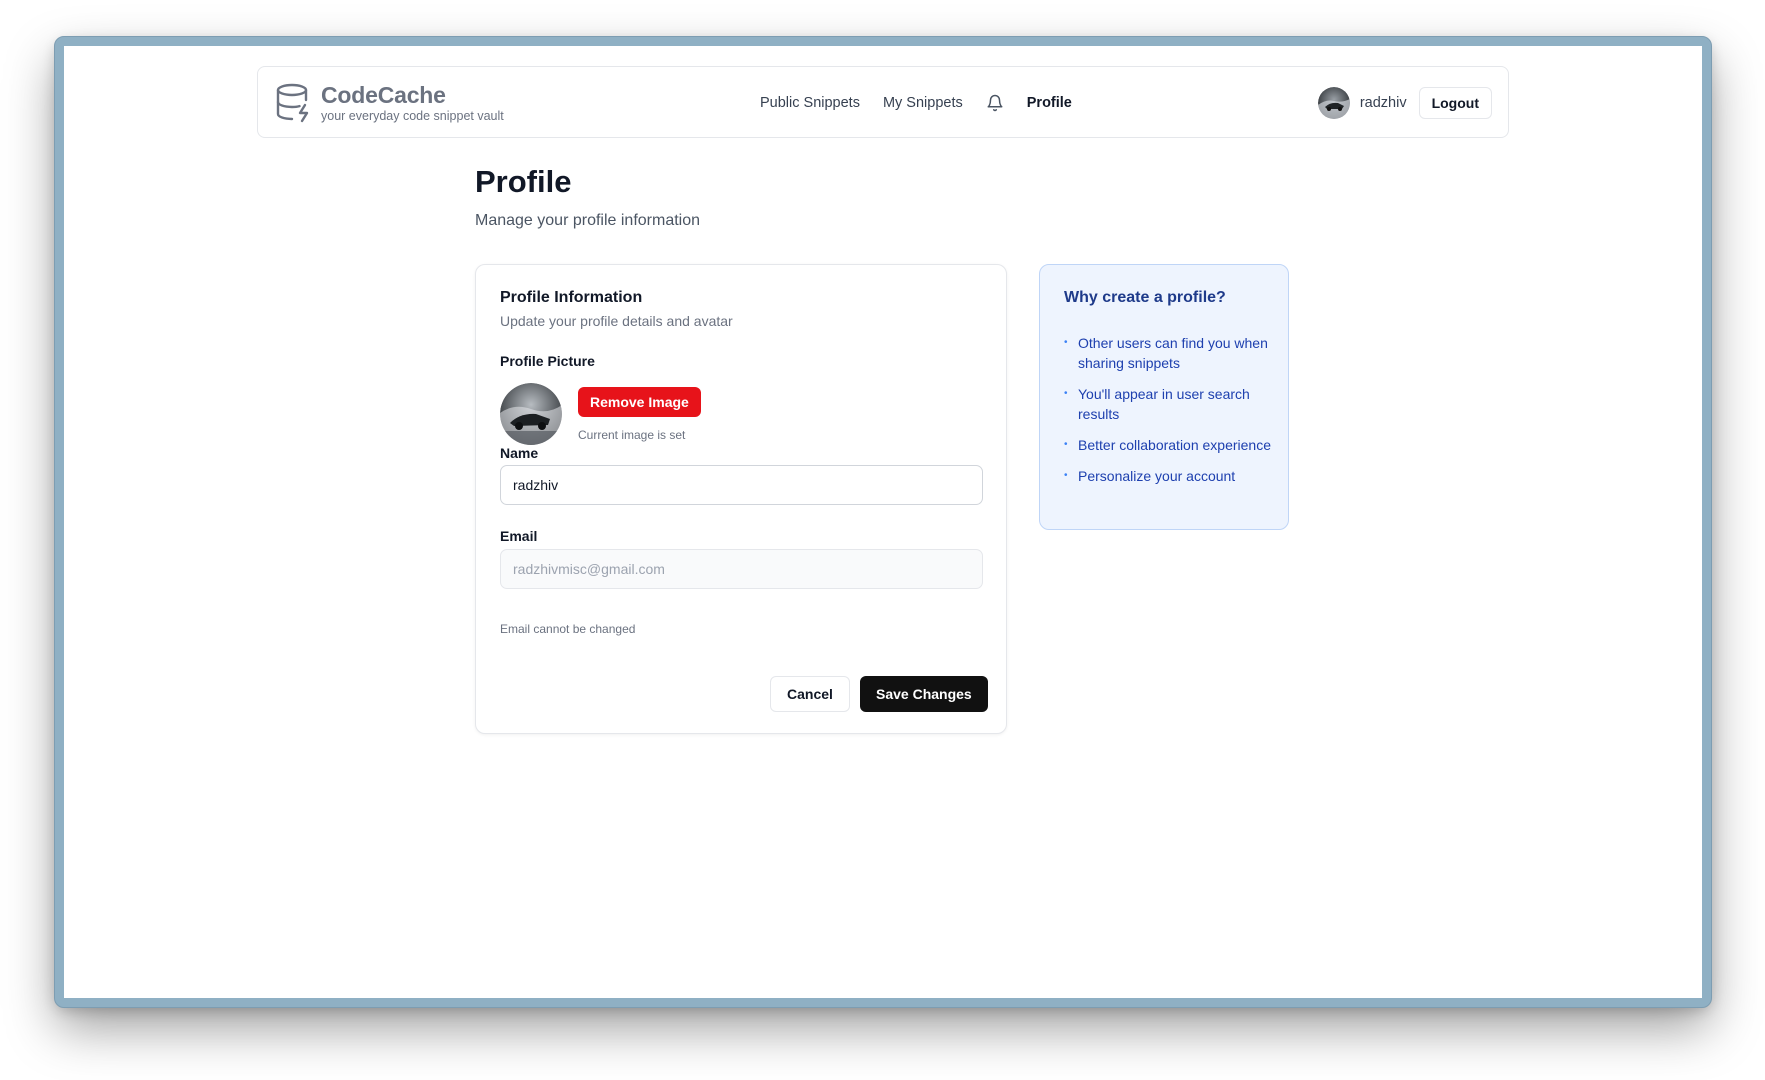 The image size is (1765, 1080). I want to click on remove-image-button: Remove Image, so click(639, 402).